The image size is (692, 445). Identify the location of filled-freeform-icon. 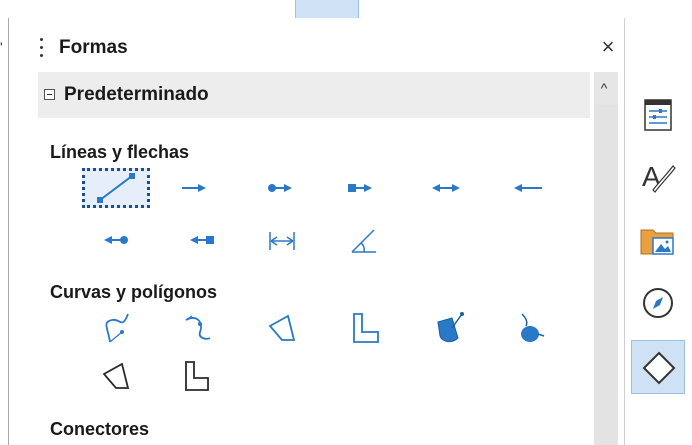
(533, 327).